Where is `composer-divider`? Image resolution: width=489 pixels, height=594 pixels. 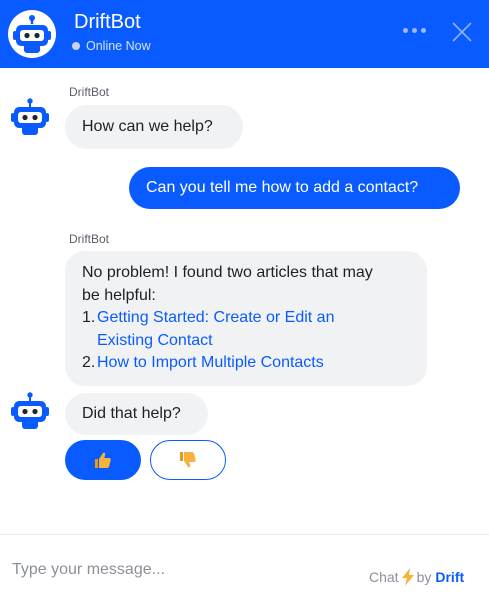
composer-divider is located at coordinates (244, 534).